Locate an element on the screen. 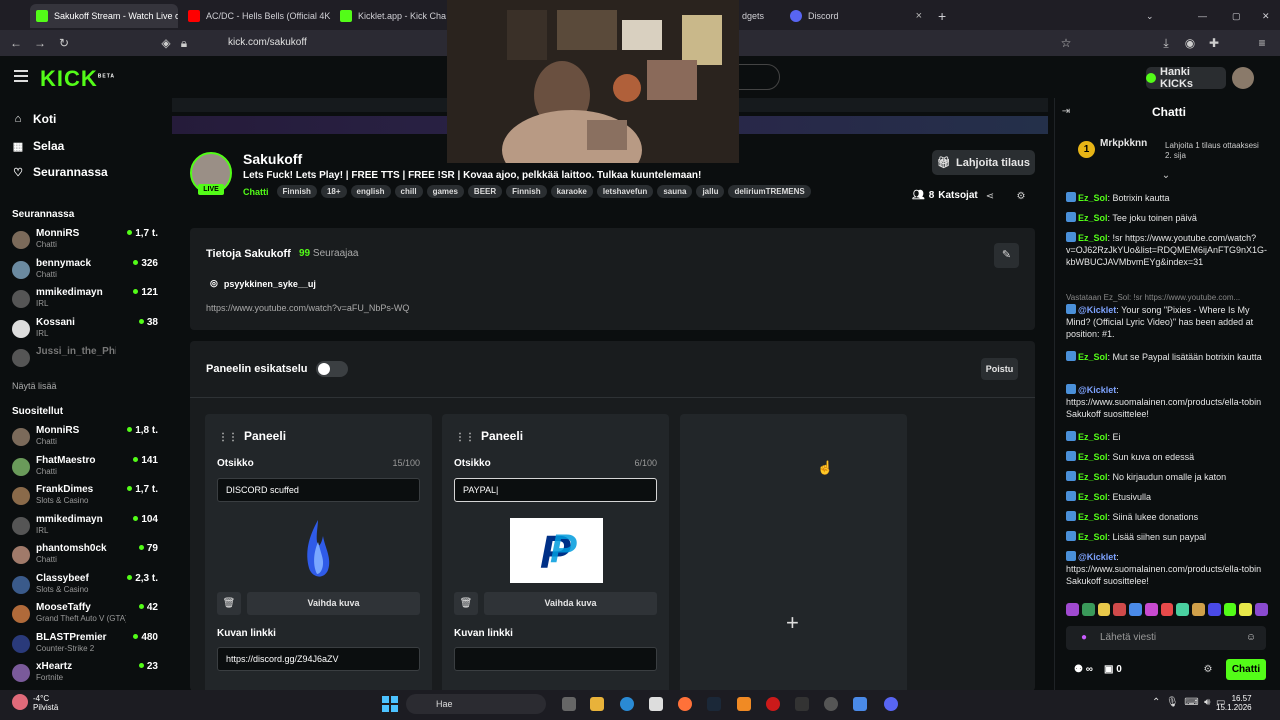 Image resolution: width=1280 pixels, height=720 pixels. stream-tag: jallu is located at coordinates (710, 191).